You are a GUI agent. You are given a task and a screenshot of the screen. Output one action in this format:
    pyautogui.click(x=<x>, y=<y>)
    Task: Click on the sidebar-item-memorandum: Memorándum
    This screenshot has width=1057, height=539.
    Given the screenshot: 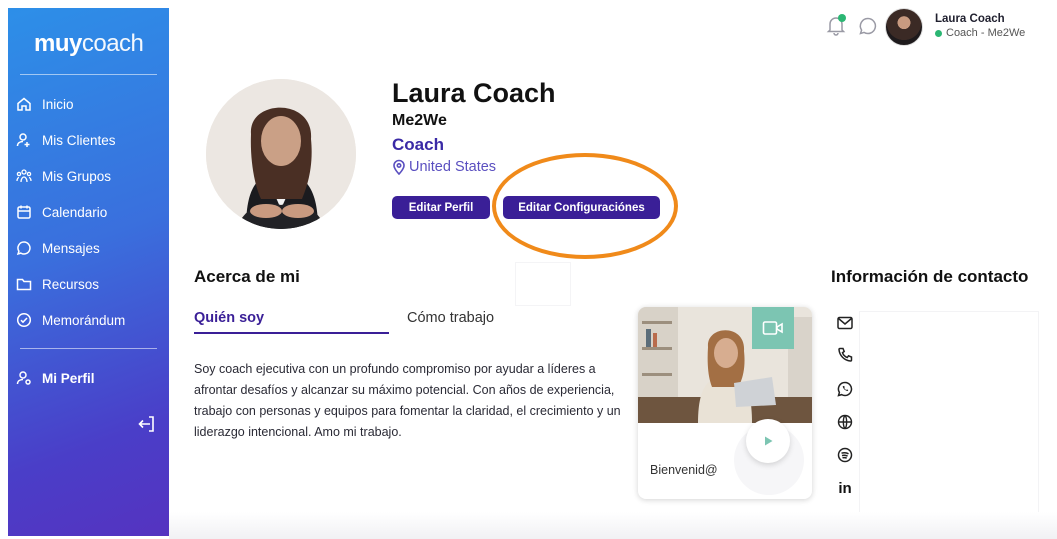 What is the action you would take?
    pyautogui.click(x=89, y=320)
    